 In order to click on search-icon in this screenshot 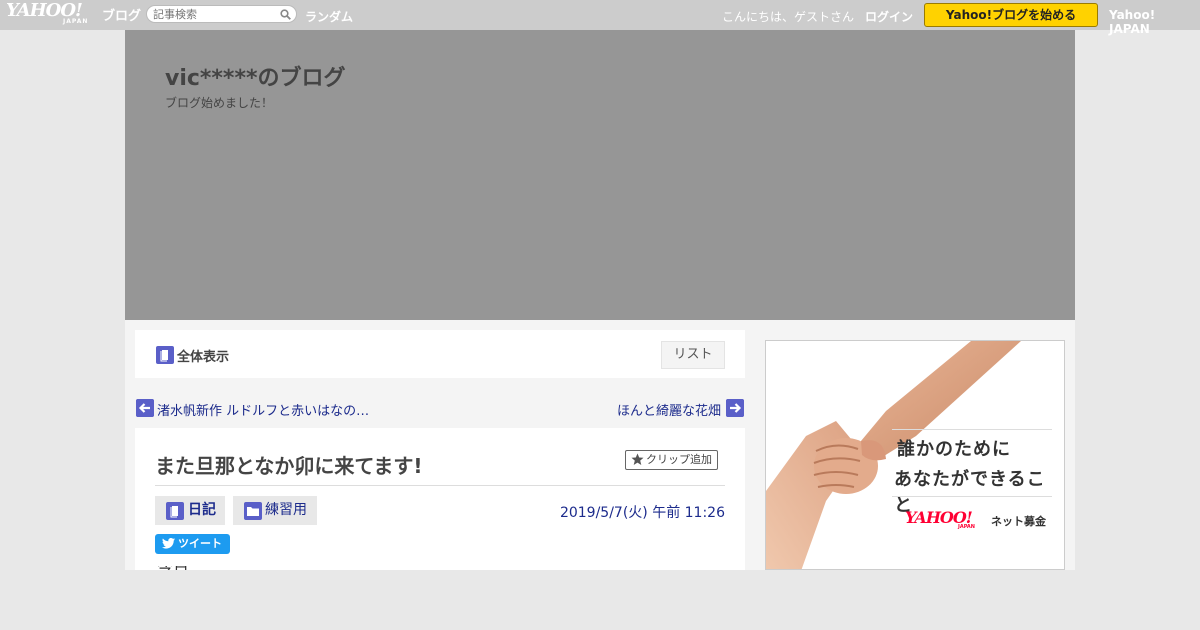, I will do `click(285, 14)`.